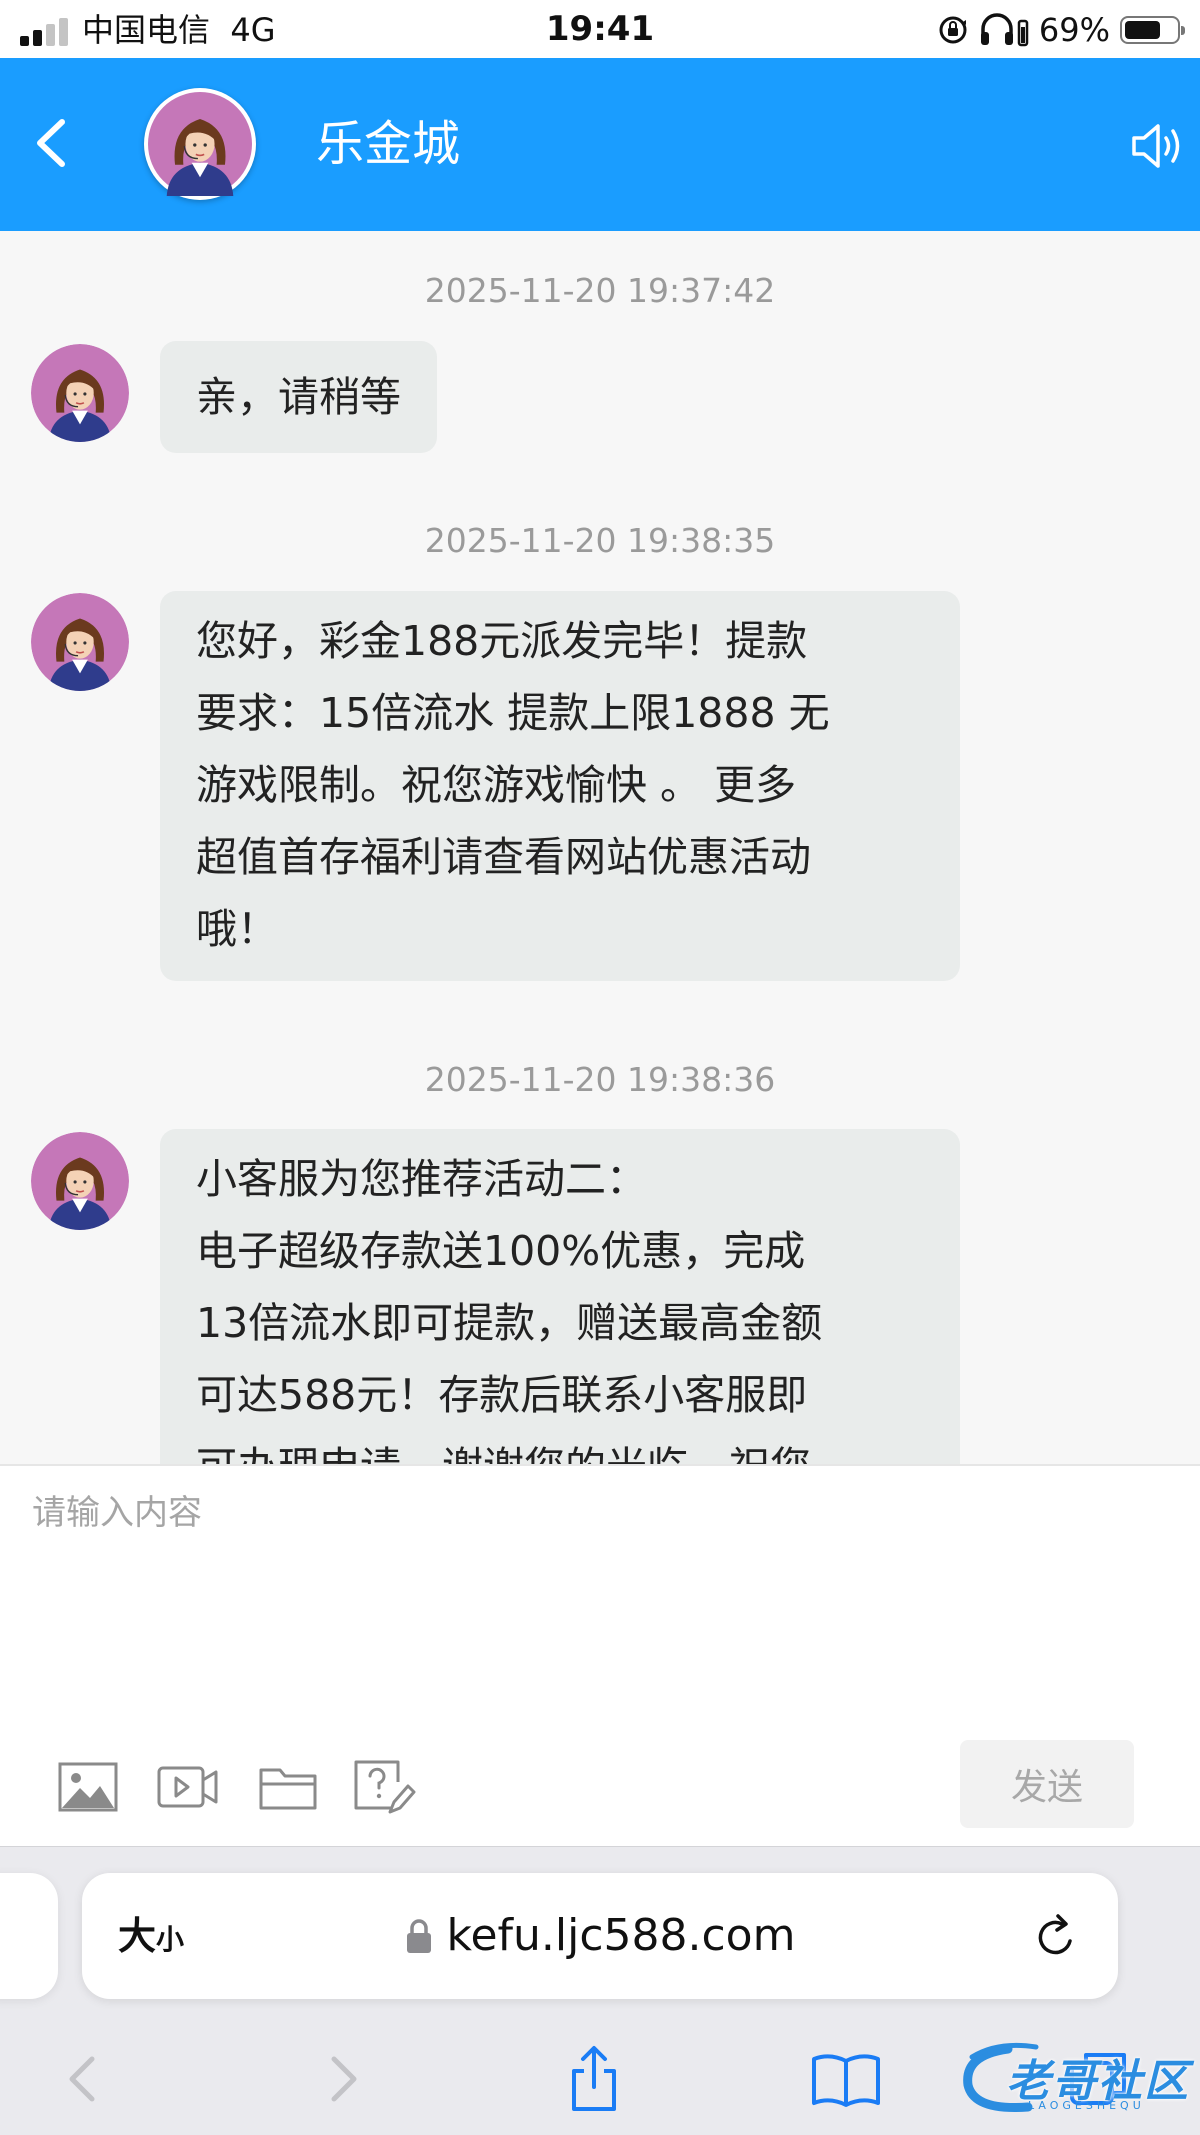 The image size is (1200, 2135). What do you see at coordinates (388, 144) in the screenshot?
I see `chat-title: 乐金城` at bounding box center [388, 144].